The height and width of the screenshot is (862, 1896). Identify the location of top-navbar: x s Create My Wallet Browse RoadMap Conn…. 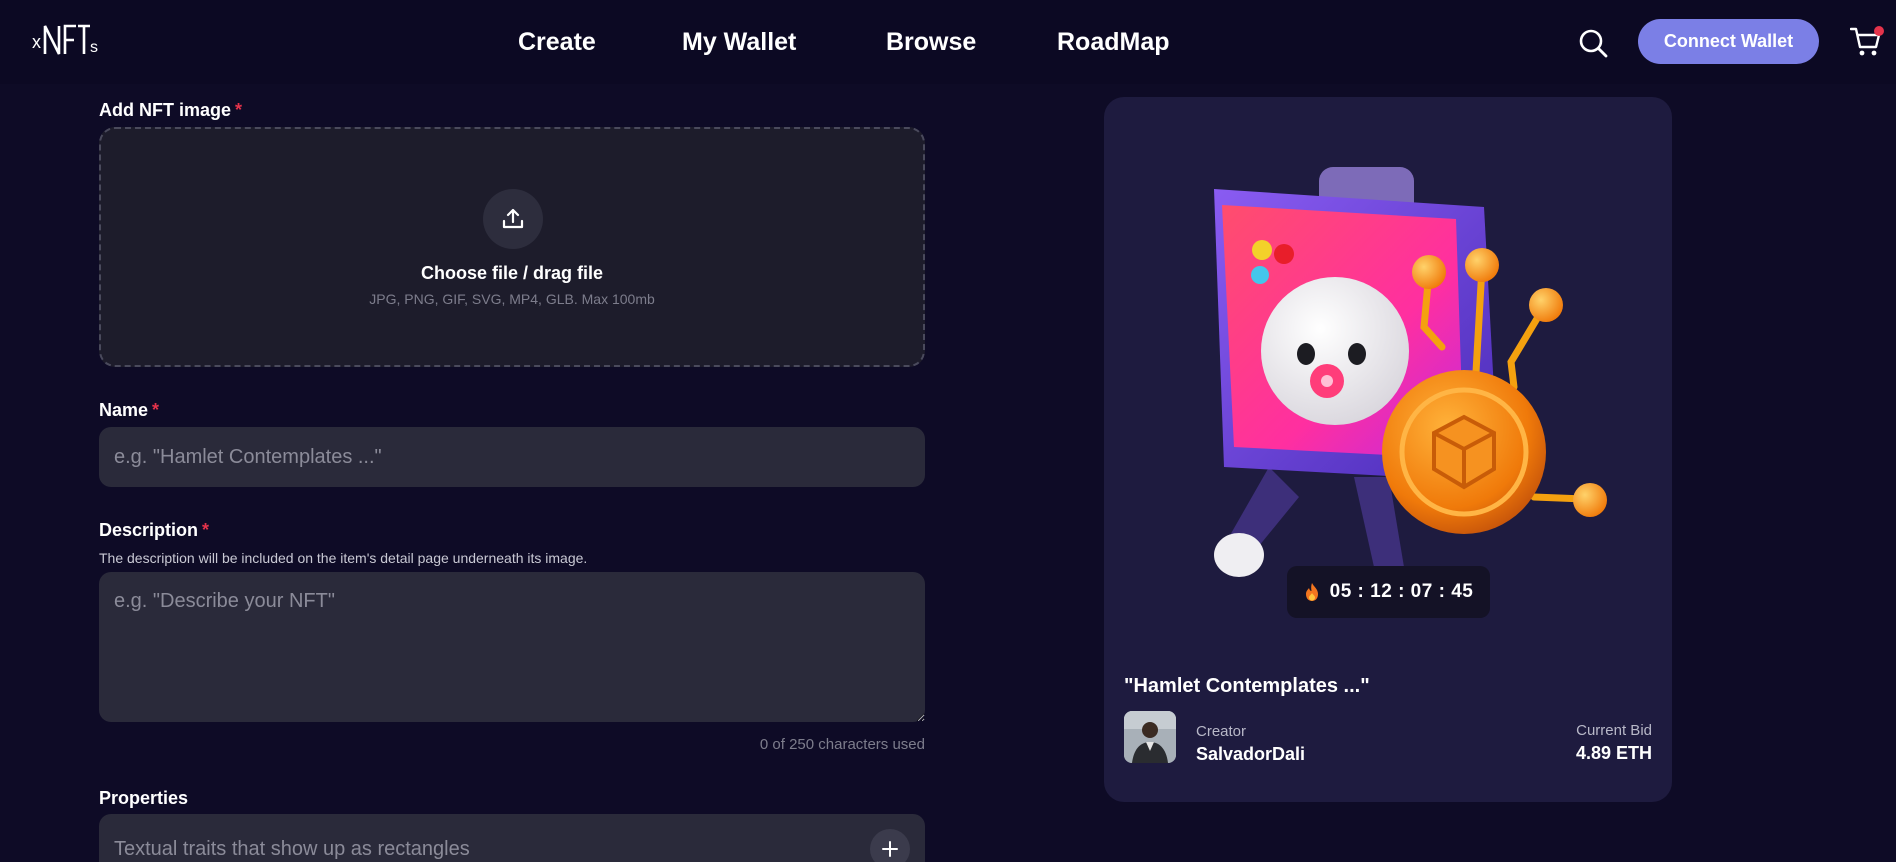
(948, 42).